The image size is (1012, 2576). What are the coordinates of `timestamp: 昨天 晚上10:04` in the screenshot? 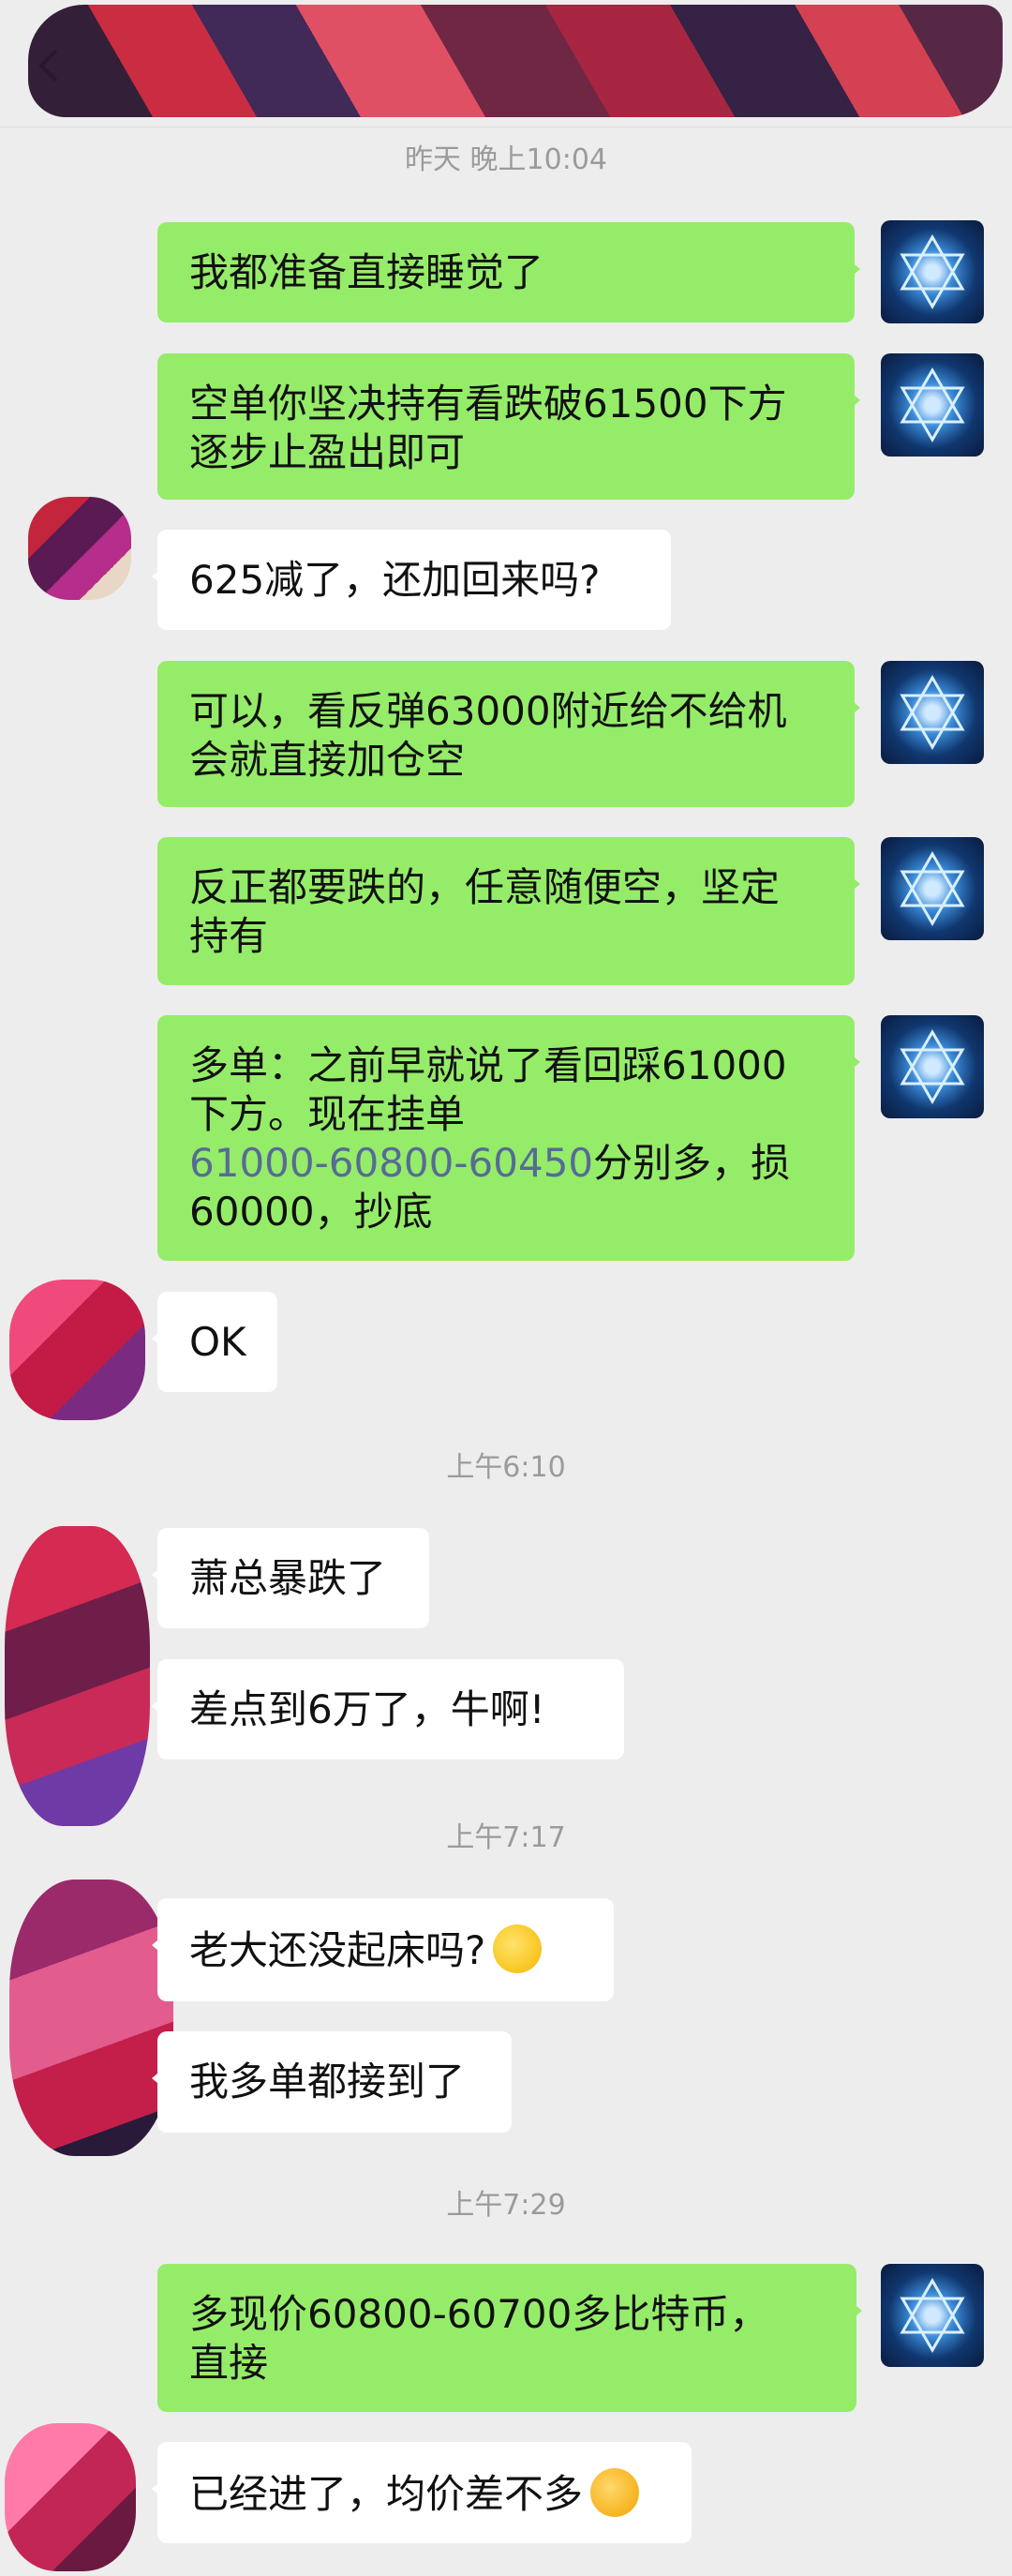 It's located at (506, 159).